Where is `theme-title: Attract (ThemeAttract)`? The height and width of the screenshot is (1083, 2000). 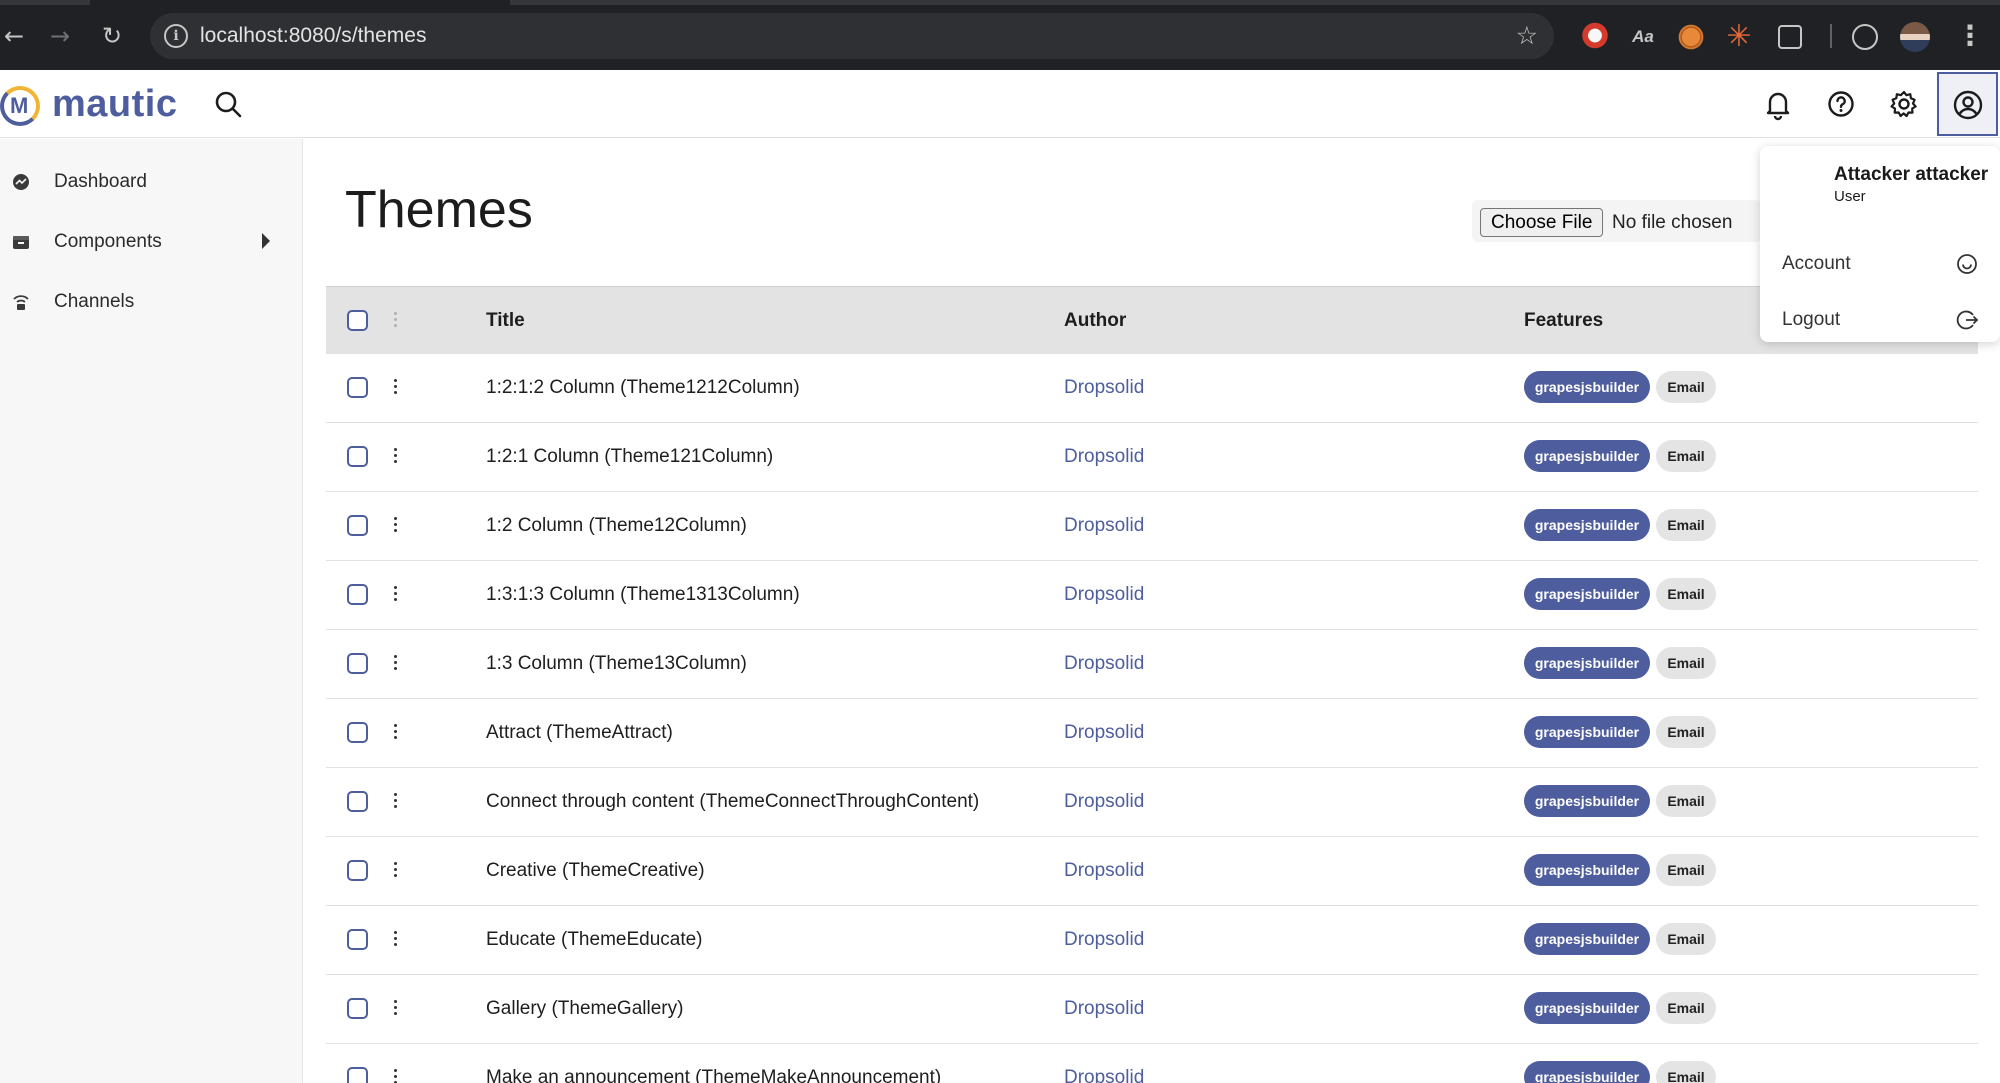 theme-title: Attract (ThemeAttract) is located at coordinates (579, 732).